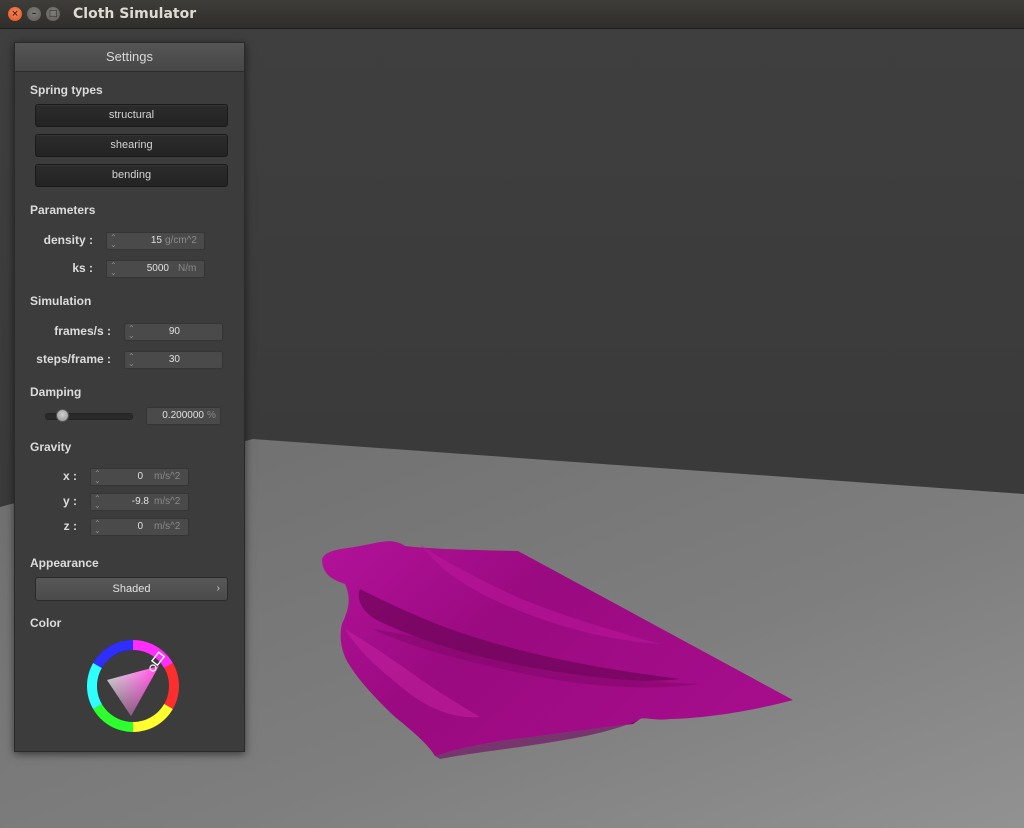 This screenshot has height=828, width=1024. I want to click on damping-value: 0.200000, so click(183, 415).